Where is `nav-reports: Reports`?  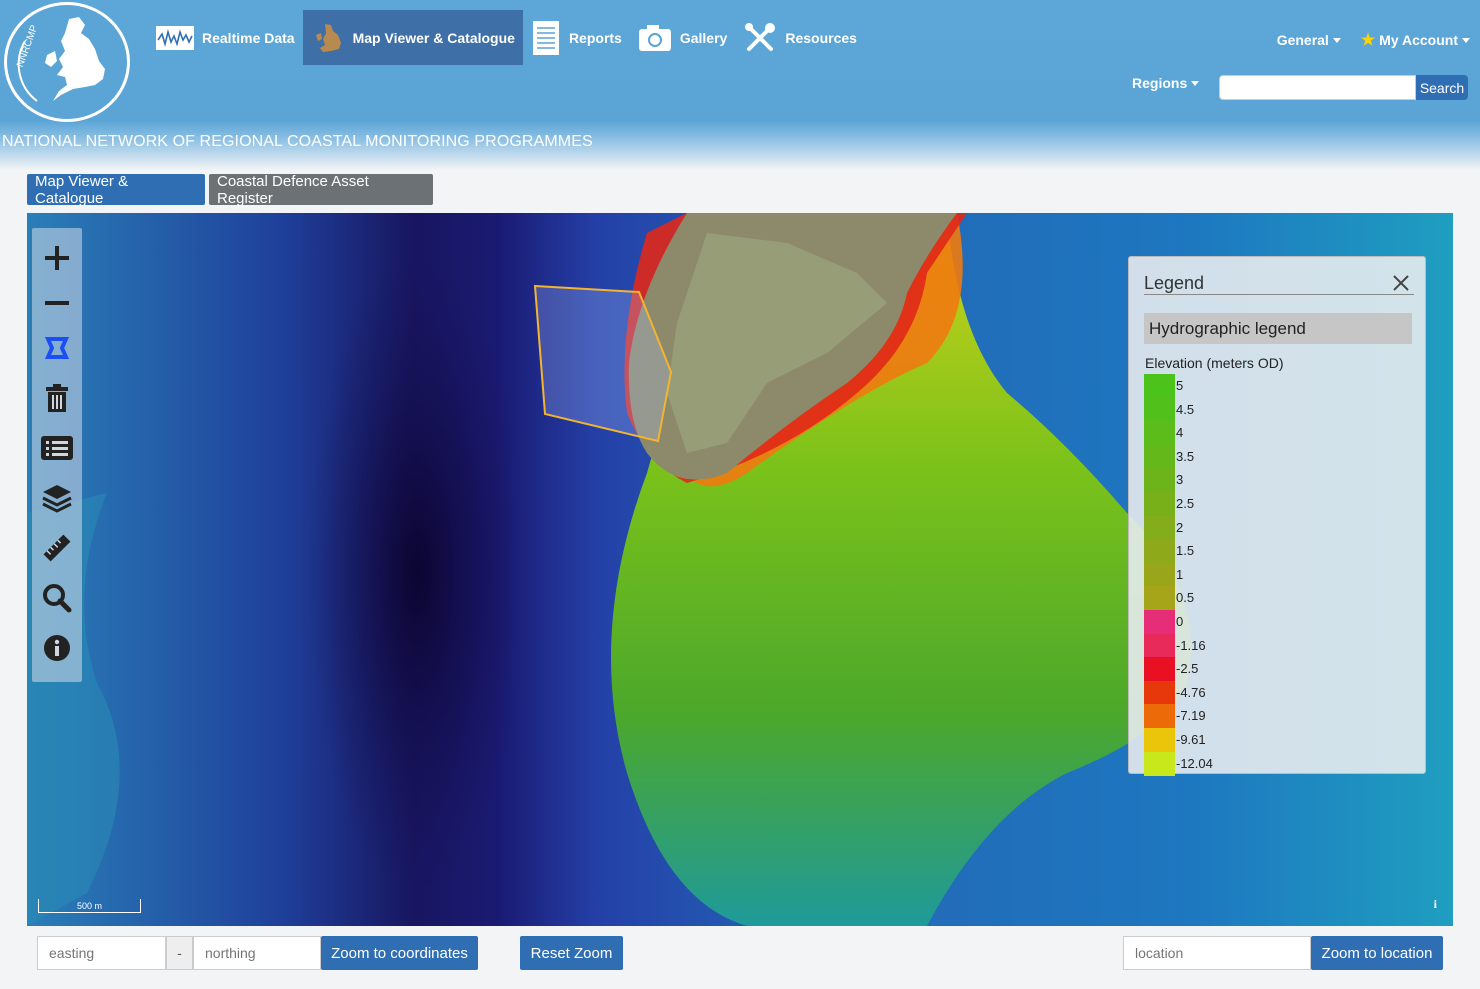 nav-reports: Reports is located at coordinates (576, 37).